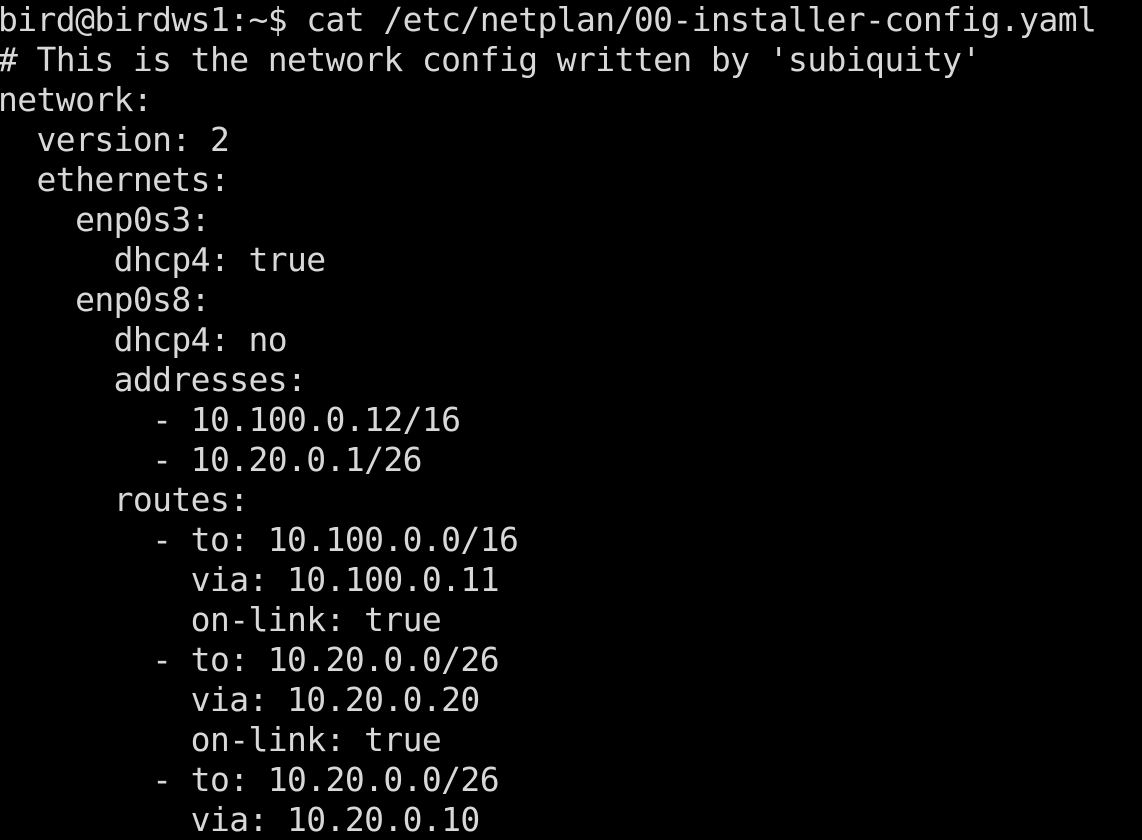  I want to click on yaml-line-address-1: - 10.100.0.12/16, so click(230, 419).